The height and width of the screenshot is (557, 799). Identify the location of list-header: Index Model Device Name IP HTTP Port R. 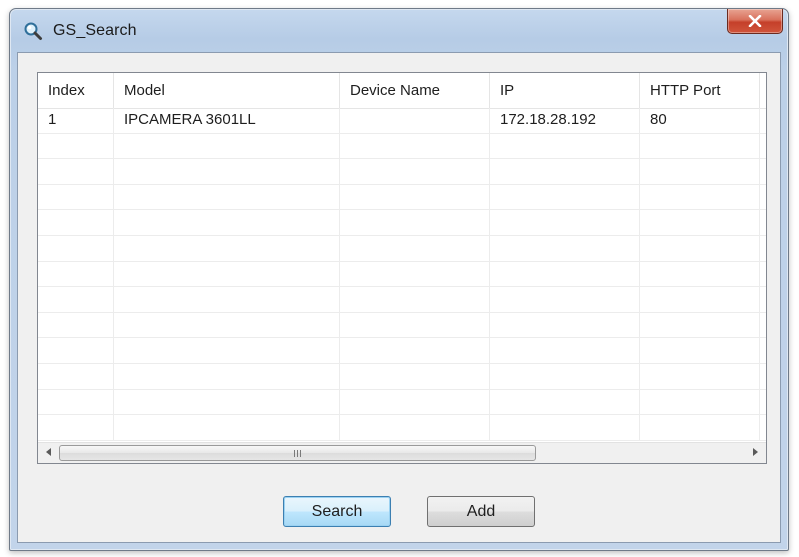
(402, 91).